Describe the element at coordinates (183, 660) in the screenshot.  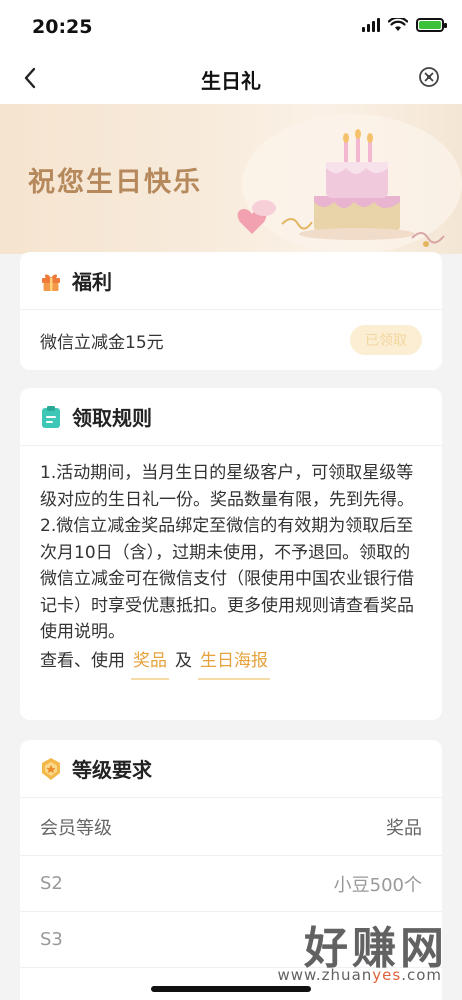
I see `link-conjunction: 及` at that location.